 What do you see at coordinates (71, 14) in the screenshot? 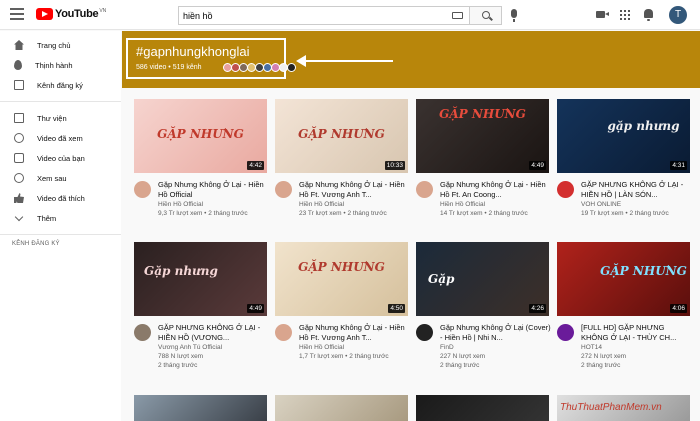
I see `youtube-logo: YouTube VN` at bounding box center [71, 14].